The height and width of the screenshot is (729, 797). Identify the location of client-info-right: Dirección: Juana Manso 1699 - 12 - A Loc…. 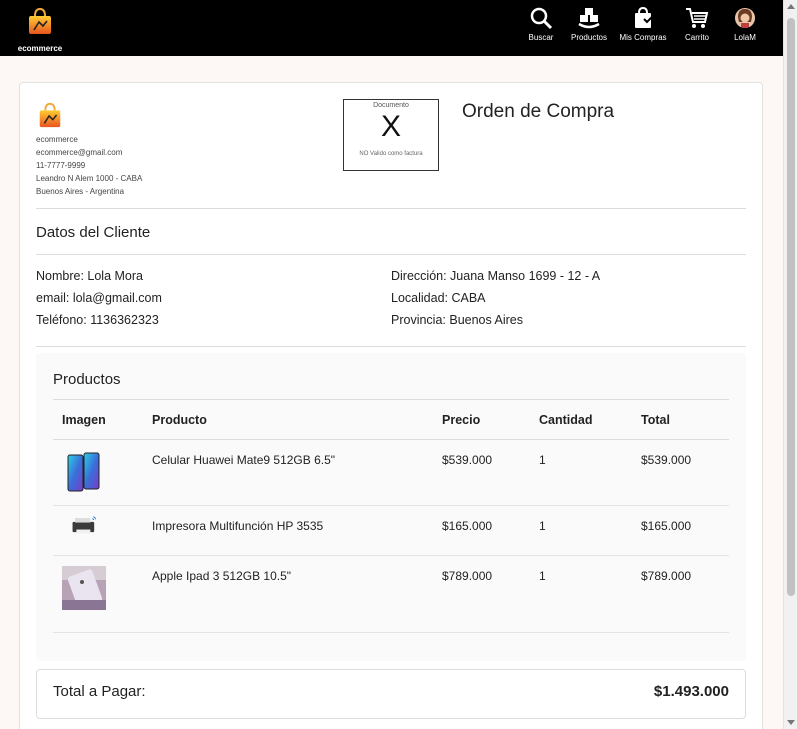
(495, 298).